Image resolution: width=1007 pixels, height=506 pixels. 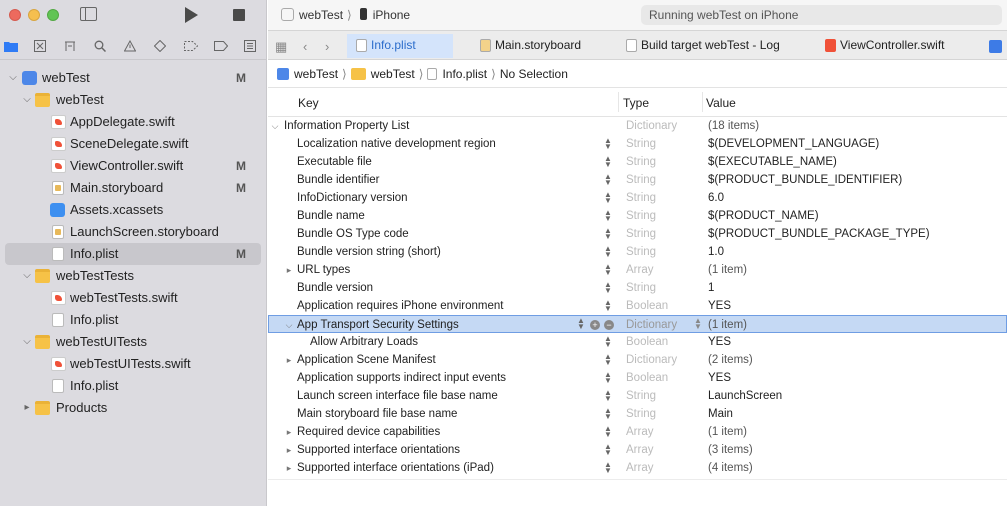 What do you see at coordinates (704, 46) in the screenshot?
I see `tab-build-log: Build target webTest - Log` at bounding box center [704, 46].